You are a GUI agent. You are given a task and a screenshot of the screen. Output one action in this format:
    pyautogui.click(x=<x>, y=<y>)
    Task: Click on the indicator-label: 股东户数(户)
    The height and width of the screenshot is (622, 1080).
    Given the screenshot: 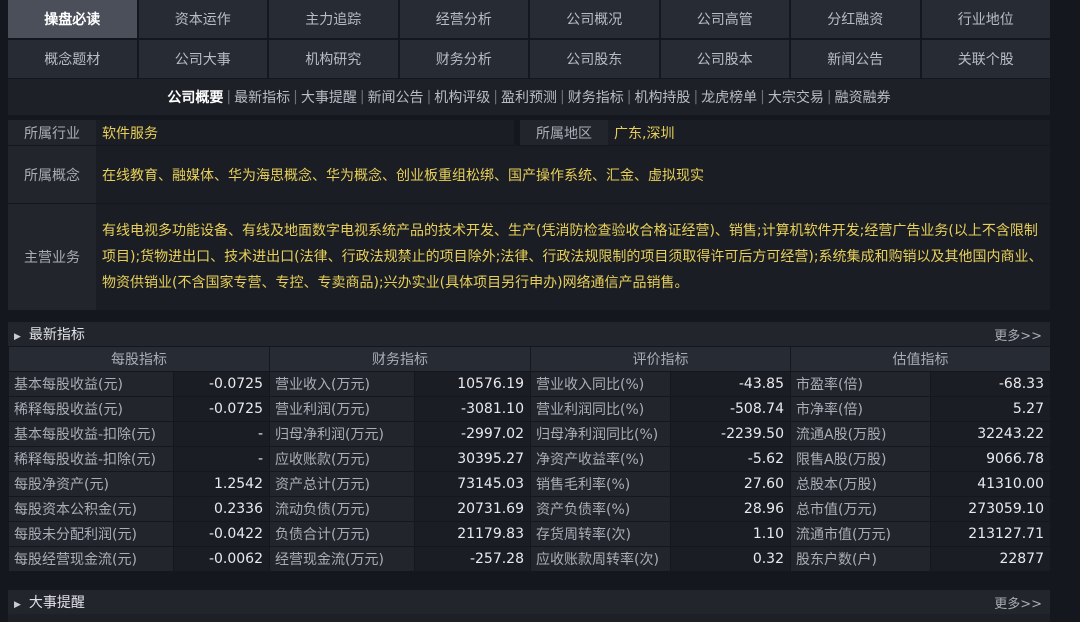 What is the action you would take?
    pyautogui.click(x=860, y=559)
    